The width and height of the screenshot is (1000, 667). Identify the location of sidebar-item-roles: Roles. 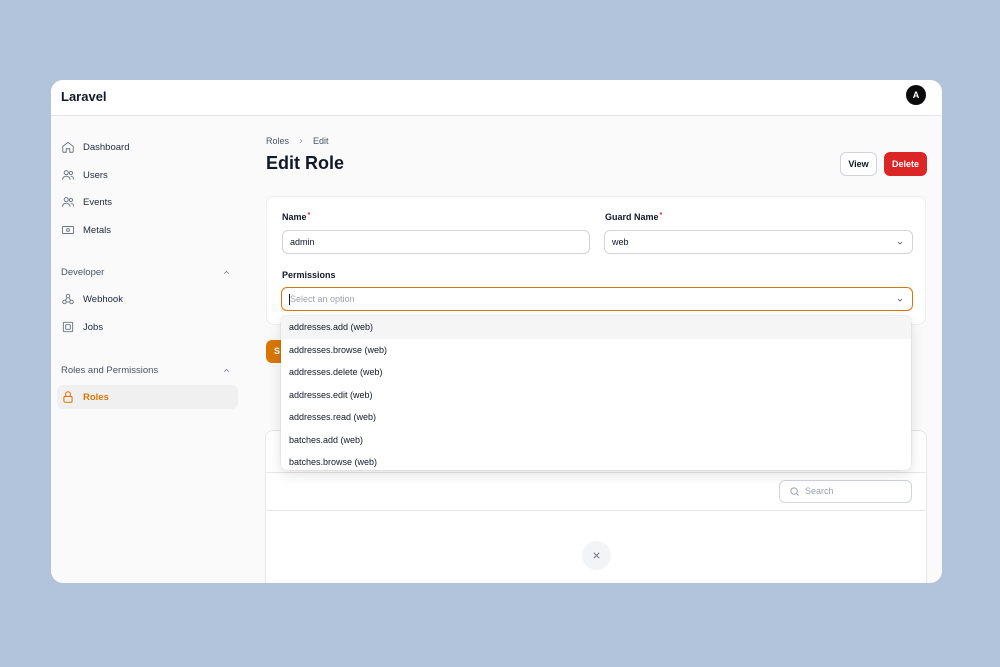
(85, 397).